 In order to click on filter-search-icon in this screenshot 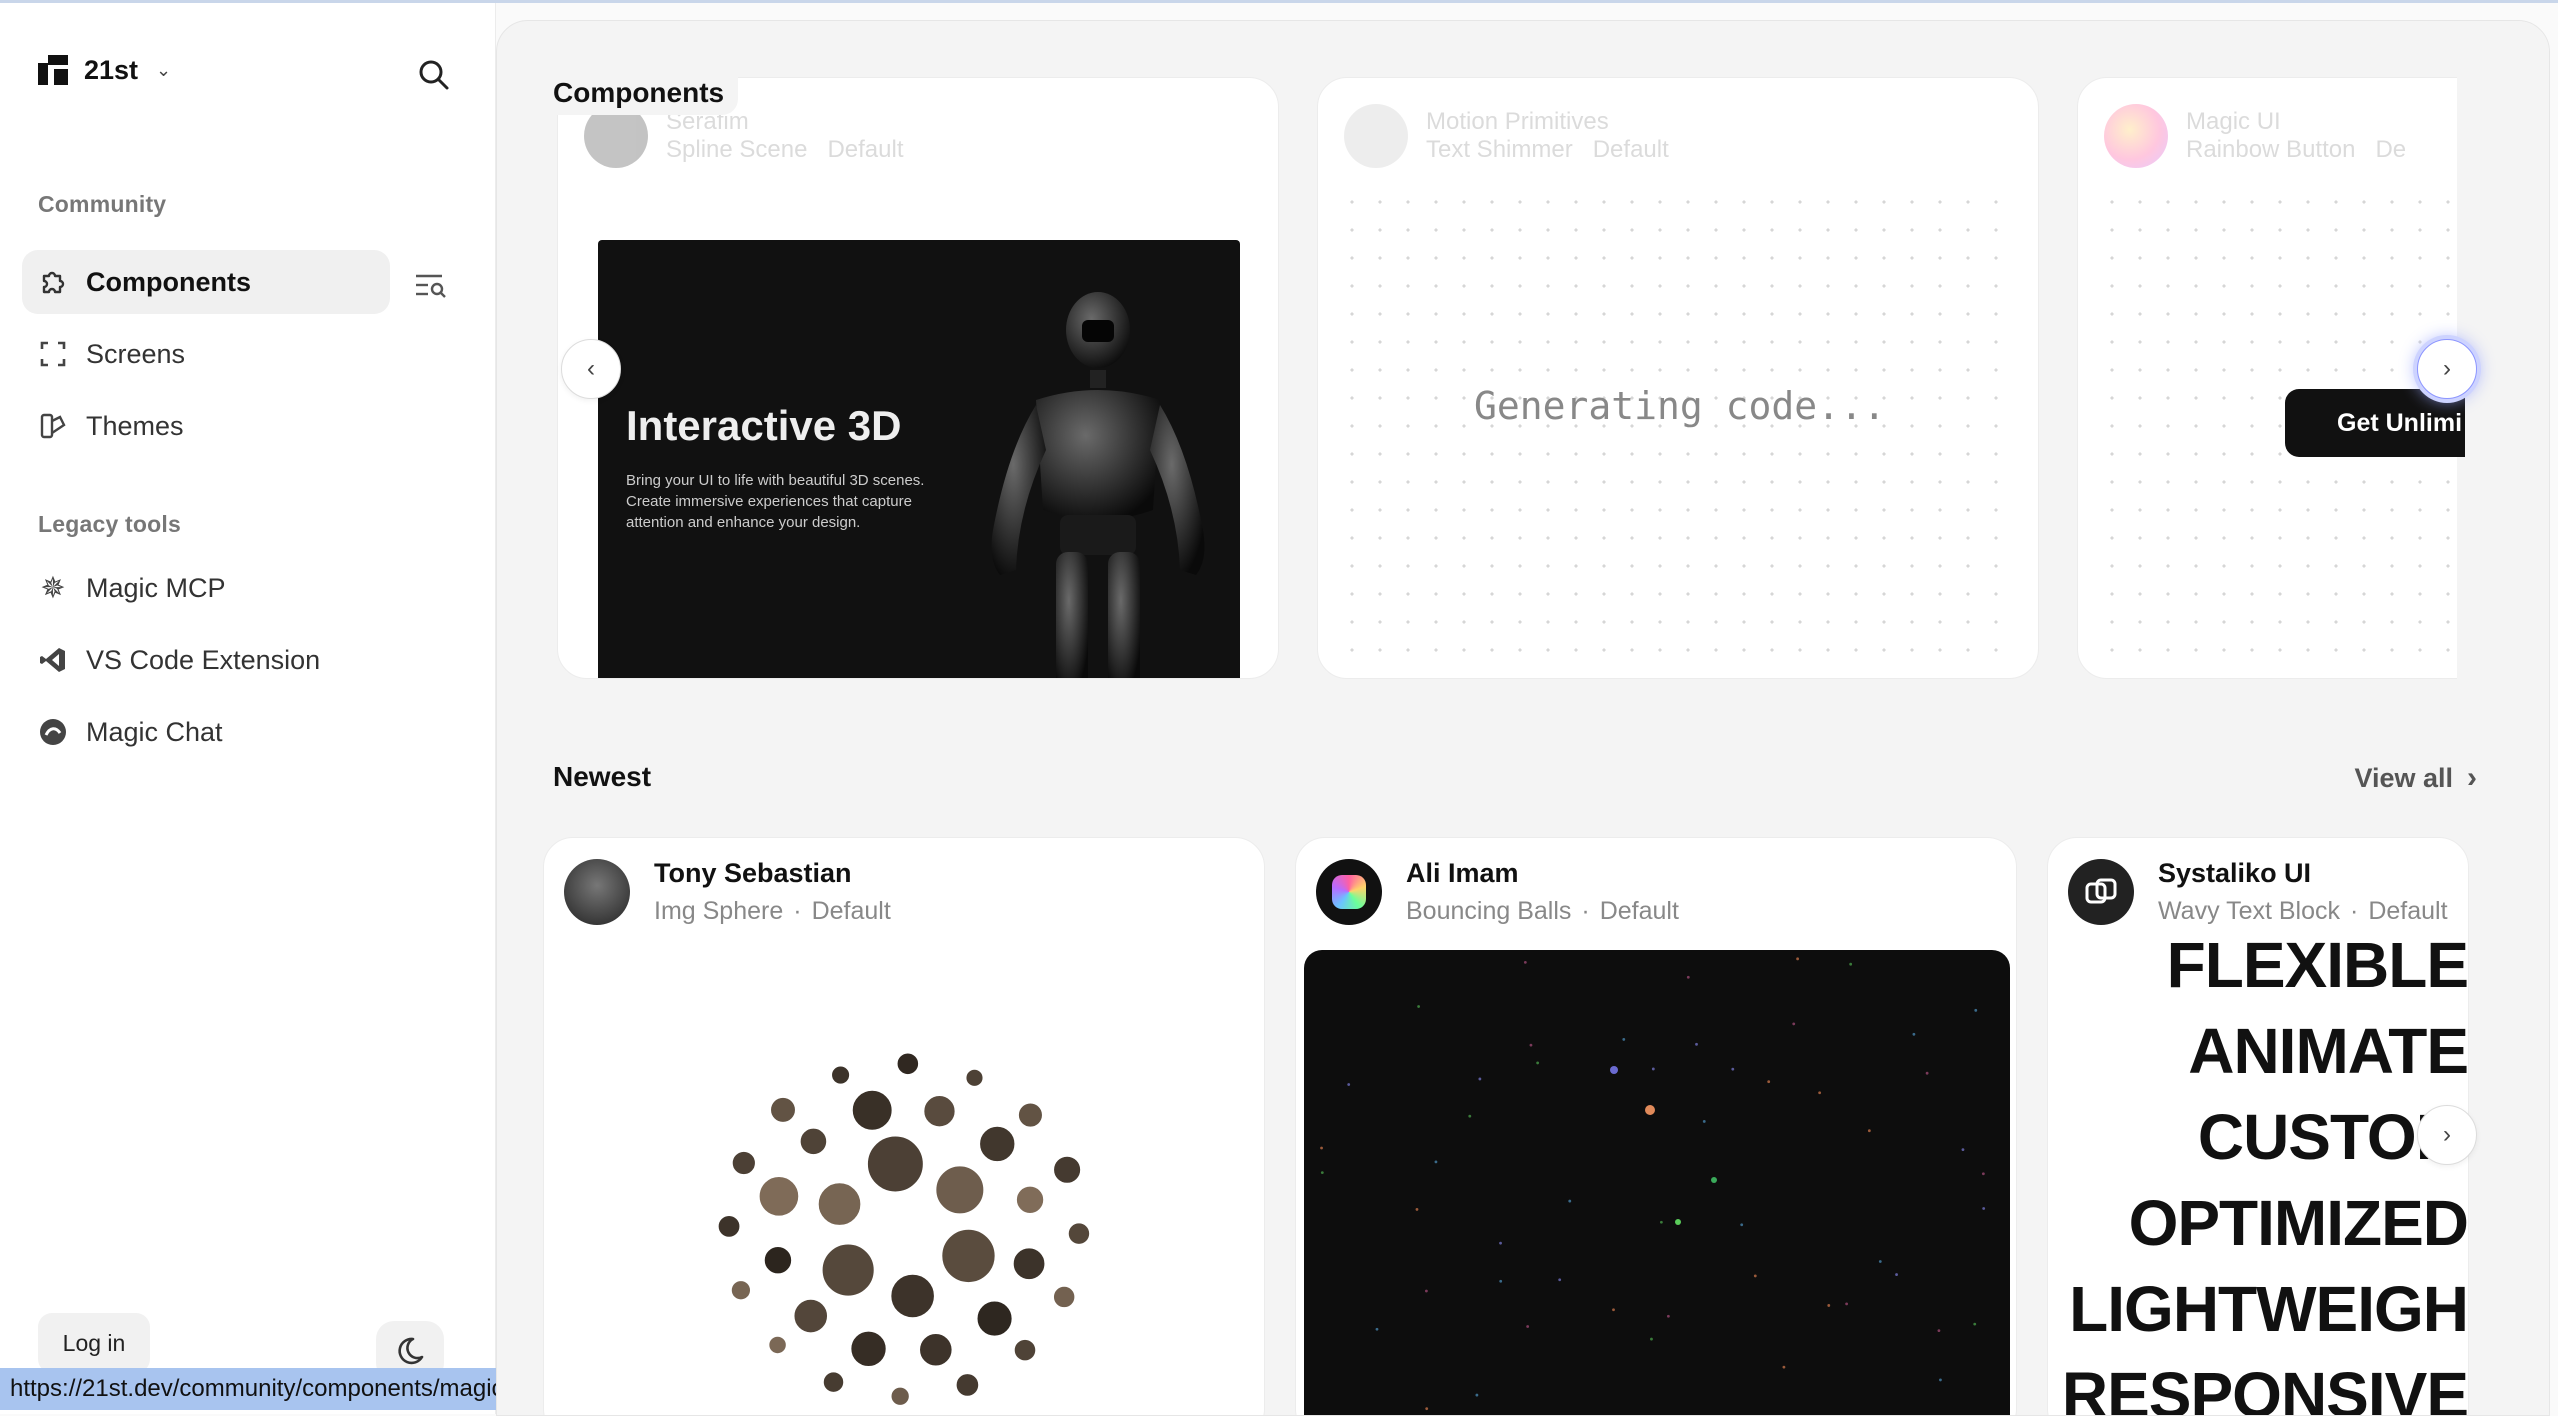, I will do `click(430, 285)`.